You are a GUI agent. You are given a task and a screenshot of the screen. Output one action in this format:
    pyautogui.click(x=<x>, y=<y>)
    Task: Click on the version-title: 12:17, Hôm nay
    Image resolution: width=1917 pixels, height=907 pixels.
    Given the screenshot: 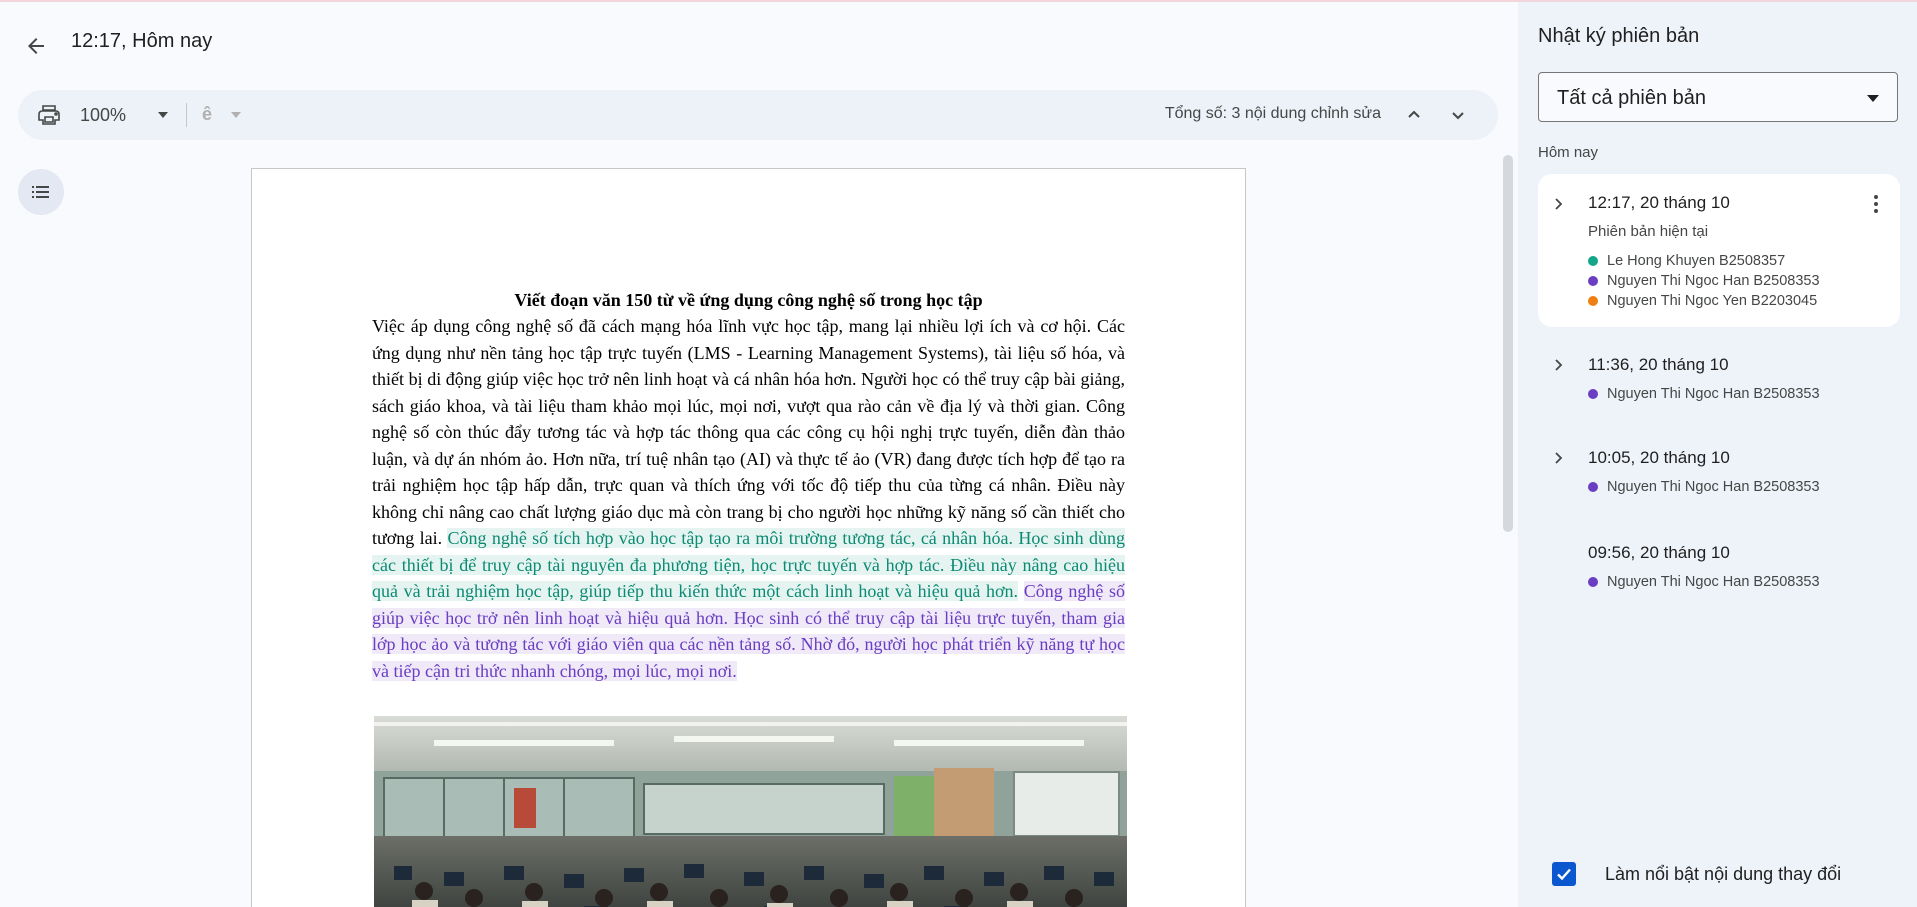 What is the action you would take?
    pyautogui.click(x=142, y=41)
    